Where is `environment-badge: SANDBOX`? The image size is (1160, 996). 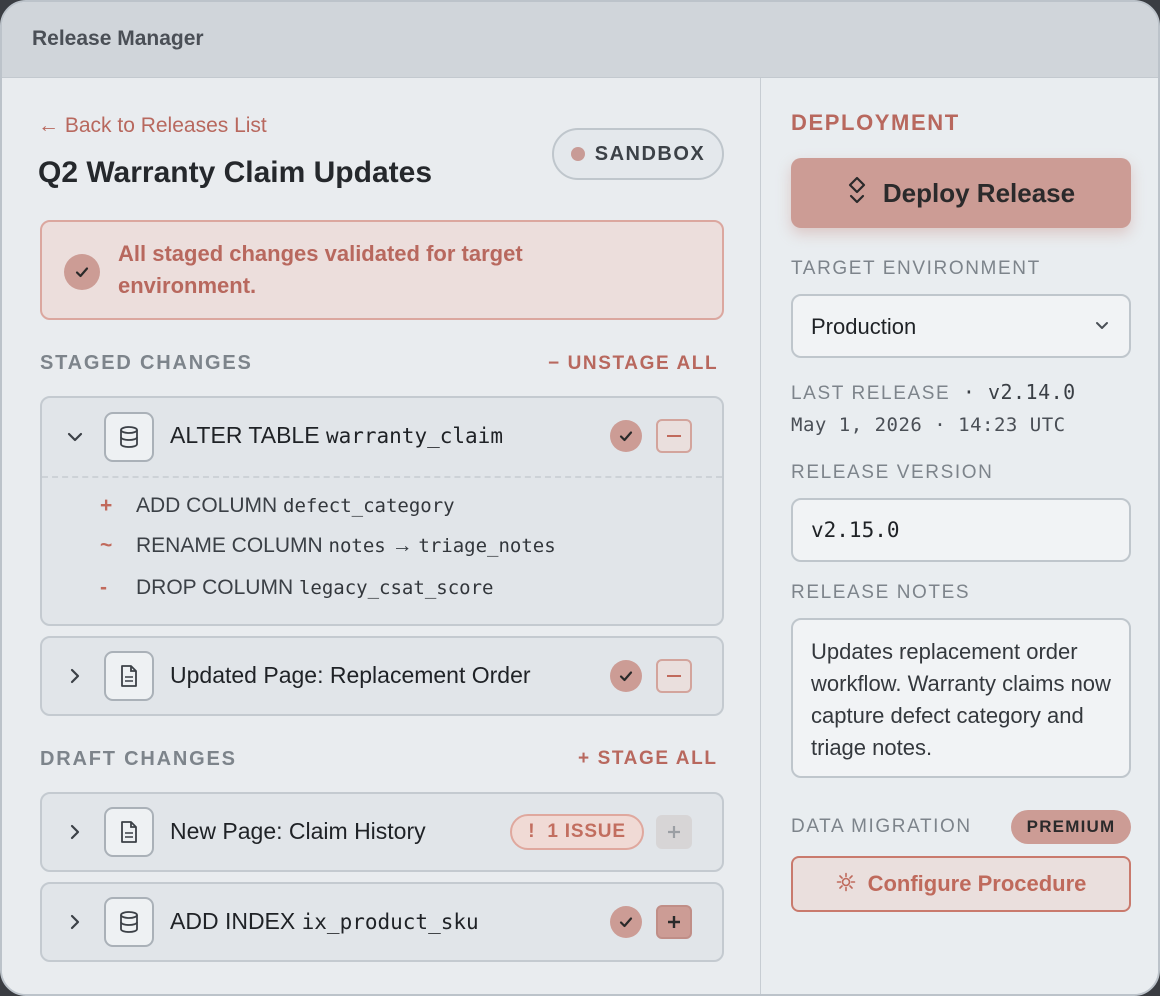
environment-badge: SANDBOX is located at coordinates (638, 154).